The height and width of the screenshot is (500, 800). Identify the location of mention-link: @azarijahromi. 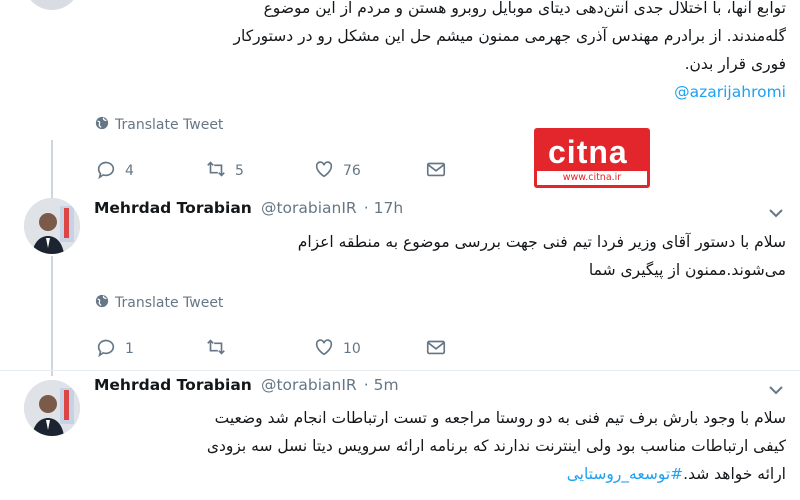
(446, 92).